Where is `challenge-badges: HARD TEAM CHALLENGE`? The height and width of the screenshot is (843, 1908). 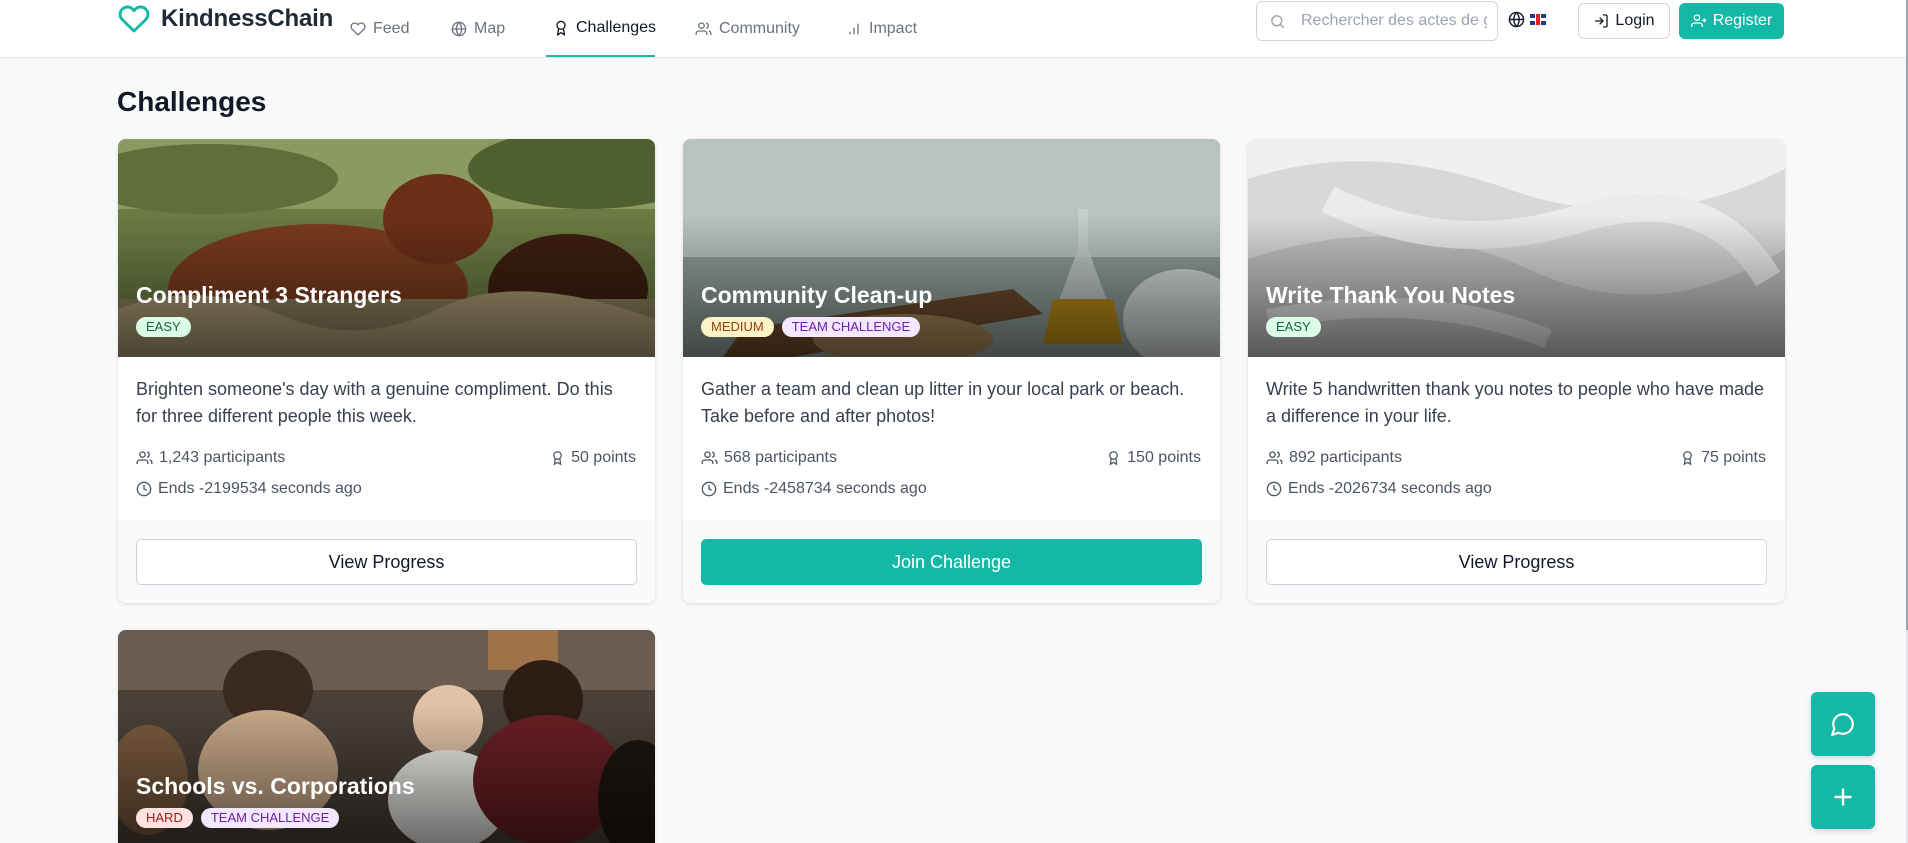 challenge-badges: HARD TEAM CHALLENGE is located at coordinates (238, 818).